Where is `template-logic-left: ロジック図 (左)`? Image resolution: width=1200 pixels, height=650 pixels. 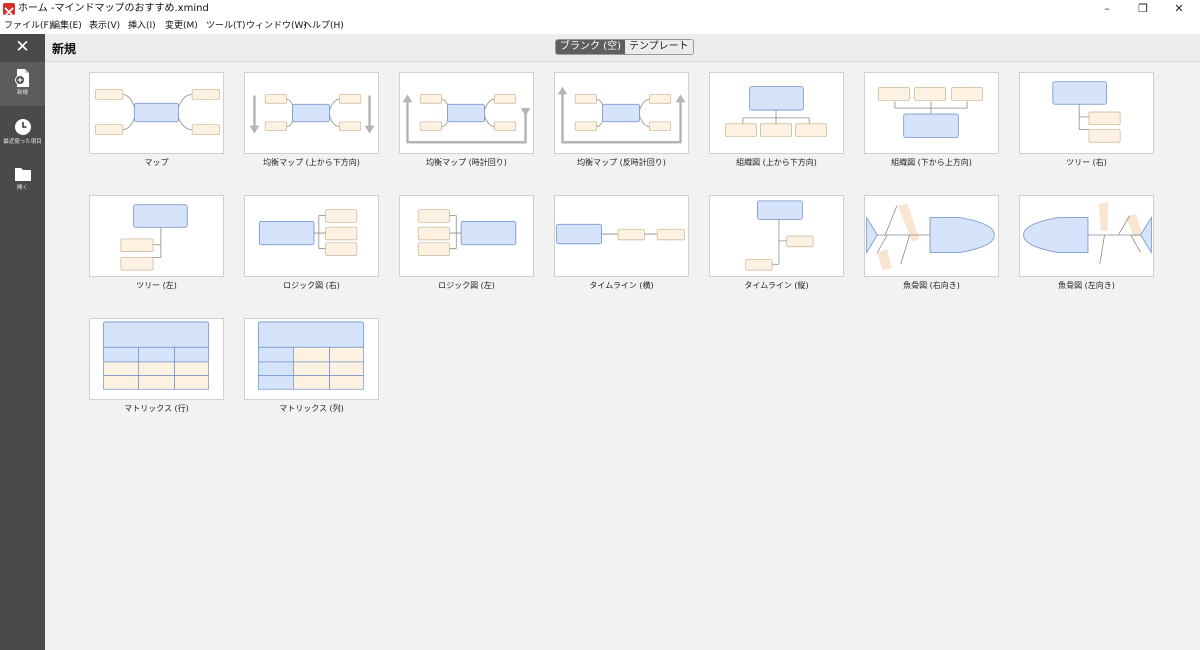
template-logic-left: ロジック図 (左) is located at coordinates (466, 243).